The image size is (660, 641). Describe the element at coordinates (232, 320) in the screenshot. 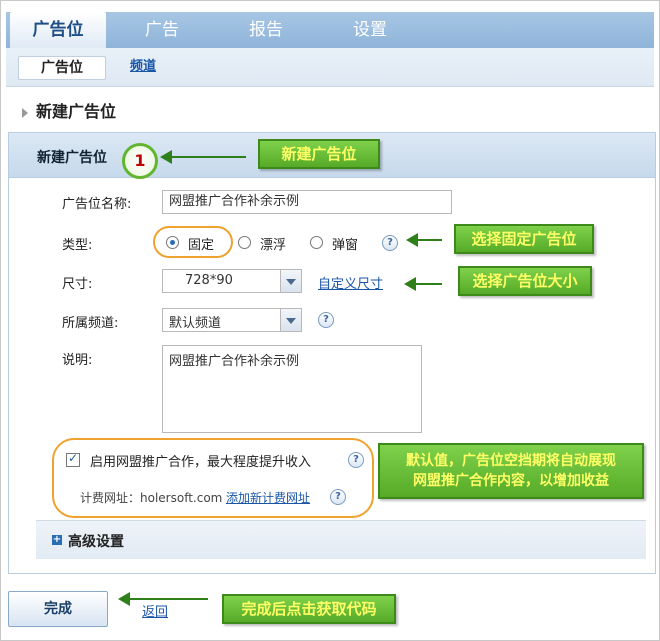

I see `channel-select: 默认频道` at that location.